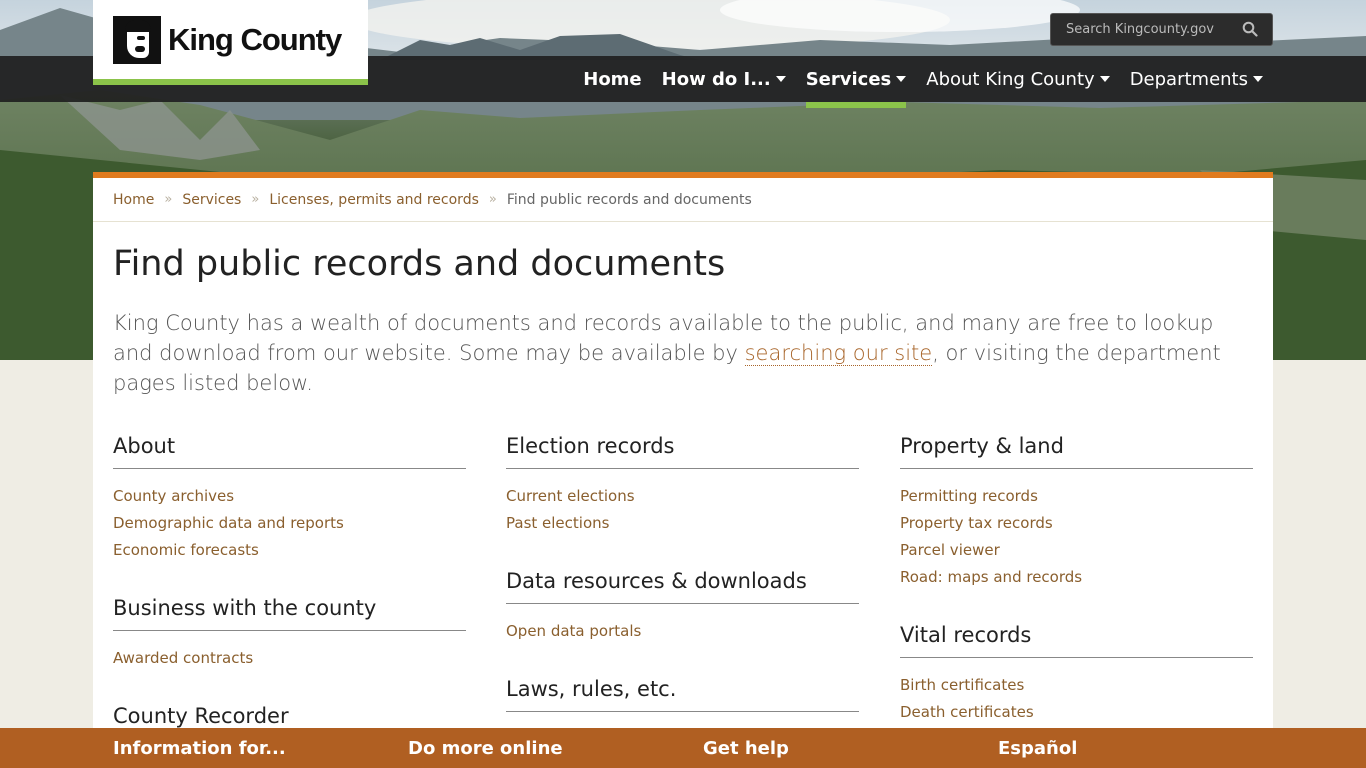  I want to click on nav-services-label: Services, so click(848, 79).